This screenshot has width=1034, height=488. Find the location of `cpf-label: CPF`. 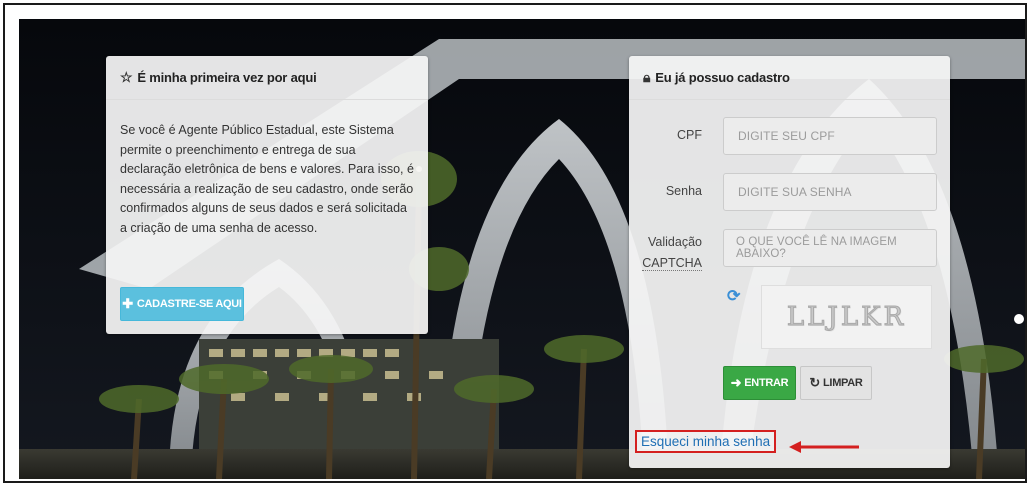

cpf-label: CPF is located at coordinates (689, 135).